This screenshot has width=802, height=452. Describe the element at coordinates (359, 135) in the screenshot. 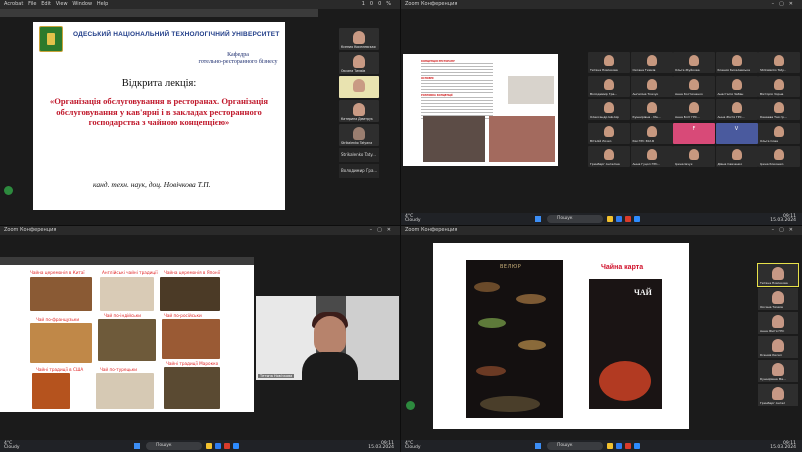

I see `participant-tile: Strikalenko Tatyana` at that location.